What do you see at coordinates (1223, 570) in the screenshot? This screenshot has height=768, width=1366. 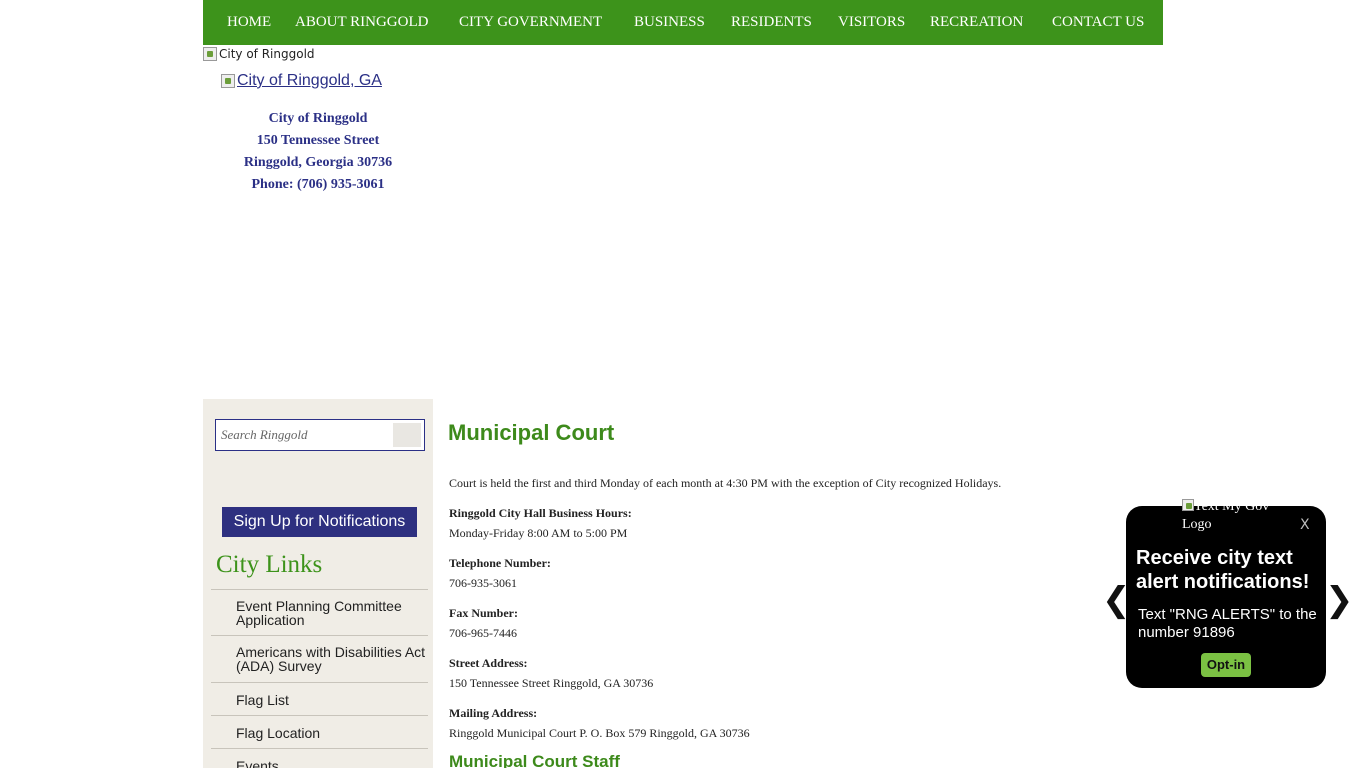 I see `popup-heading: Receive city text alert notifications!` at bounding box center [1223, 570].